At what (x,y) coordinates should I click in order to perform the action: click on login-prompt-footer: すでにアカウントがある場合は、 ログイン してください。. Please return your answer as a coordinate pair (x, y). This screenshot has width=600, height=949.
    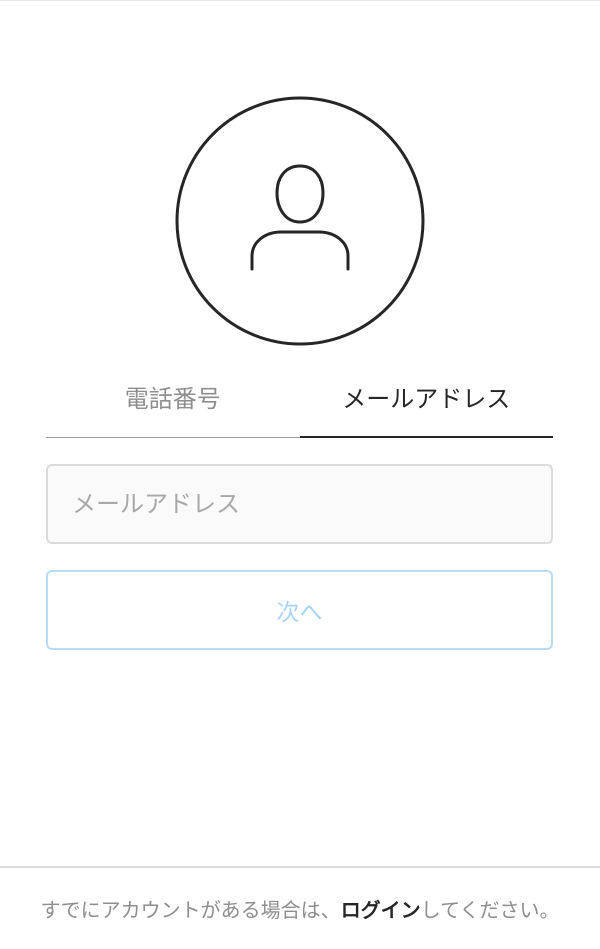
    Looking at the image, I should click on (300, 907).